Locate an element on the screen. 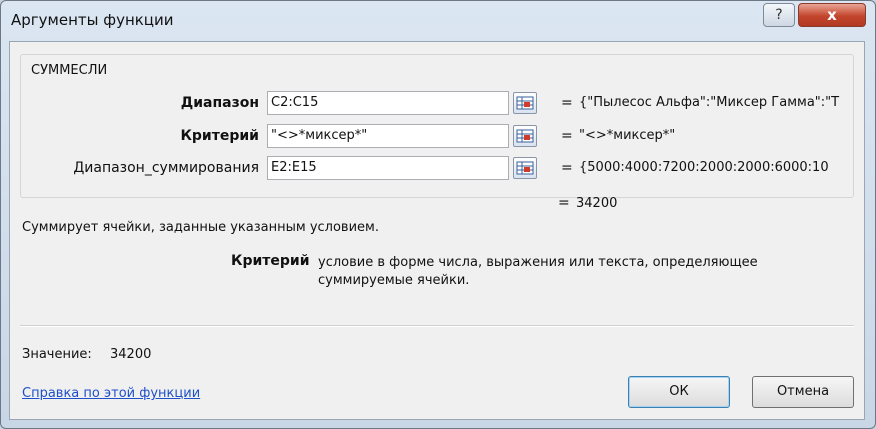 Image resolution: width=876 pixels, height=429 pixels. function-name: СУММЕСЛИ is located at coordinates (69, 70).